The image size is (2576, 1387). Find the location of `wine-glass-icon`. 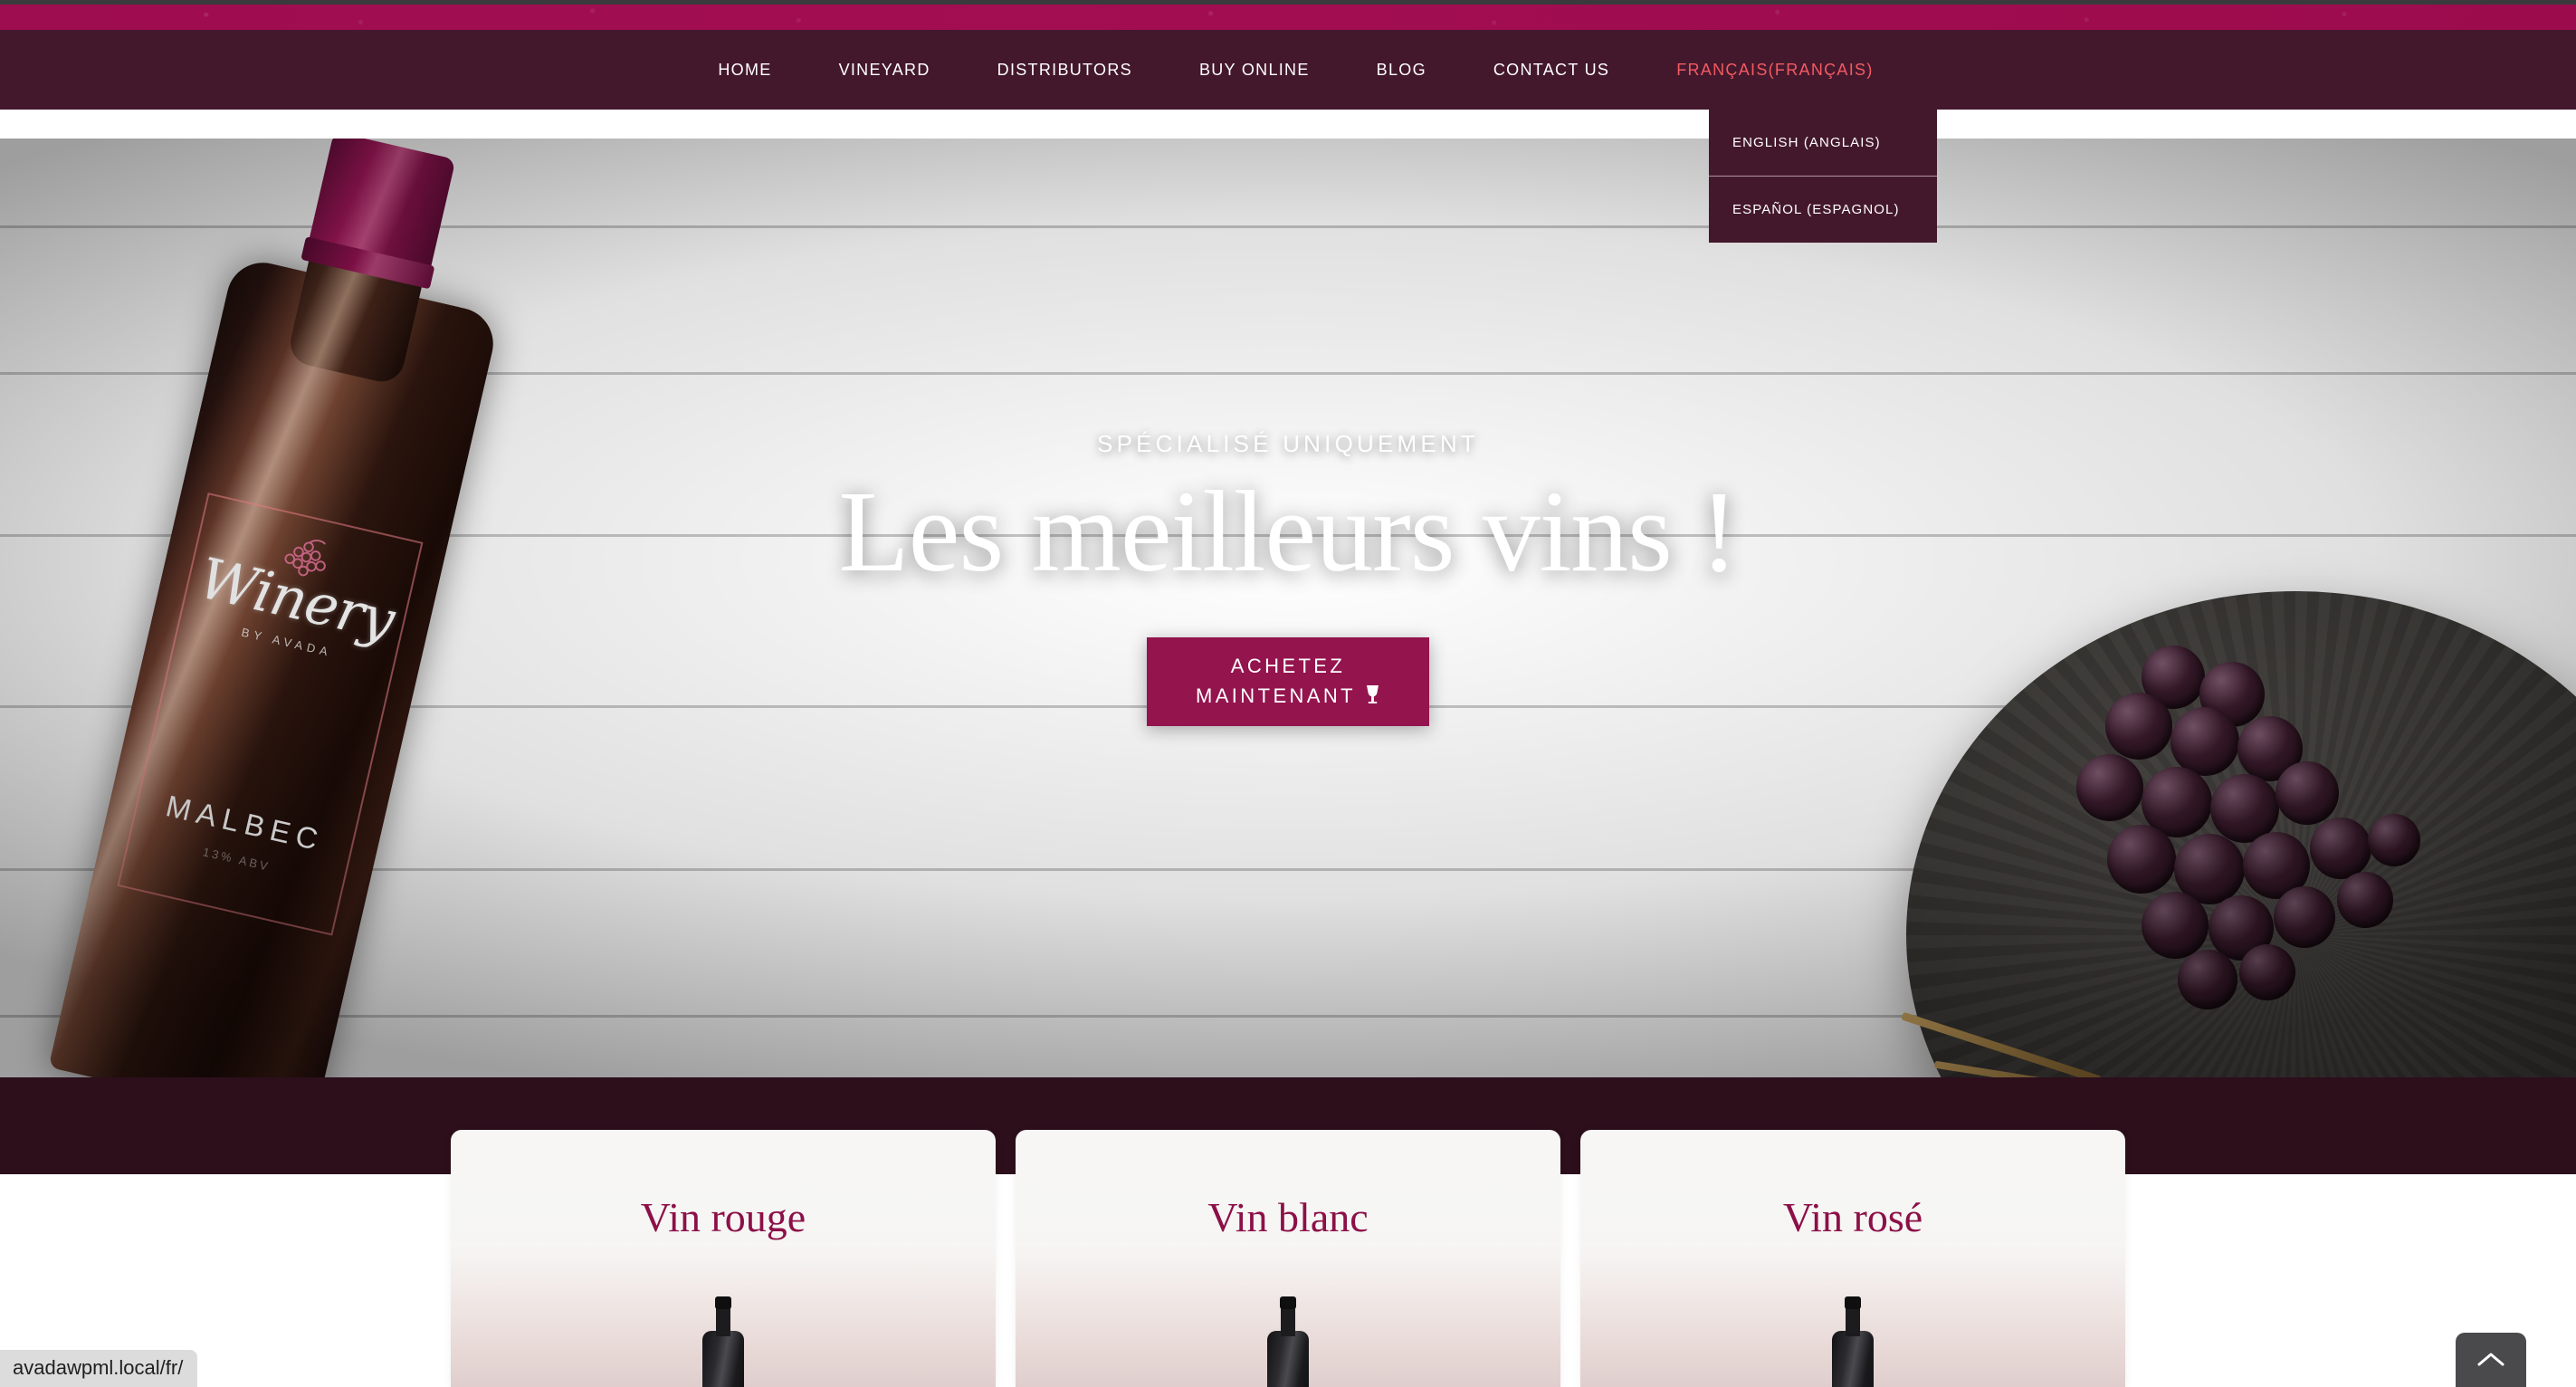

wine-glass-icon is located at coordinates (1372, 698).